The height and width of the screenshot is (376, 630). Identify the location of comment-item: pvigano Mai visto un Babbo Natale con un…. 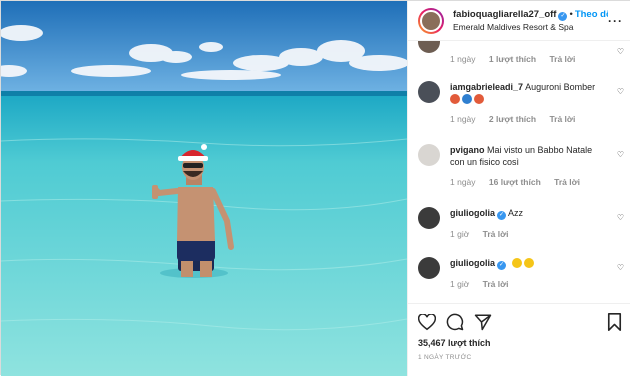
(521, 165).